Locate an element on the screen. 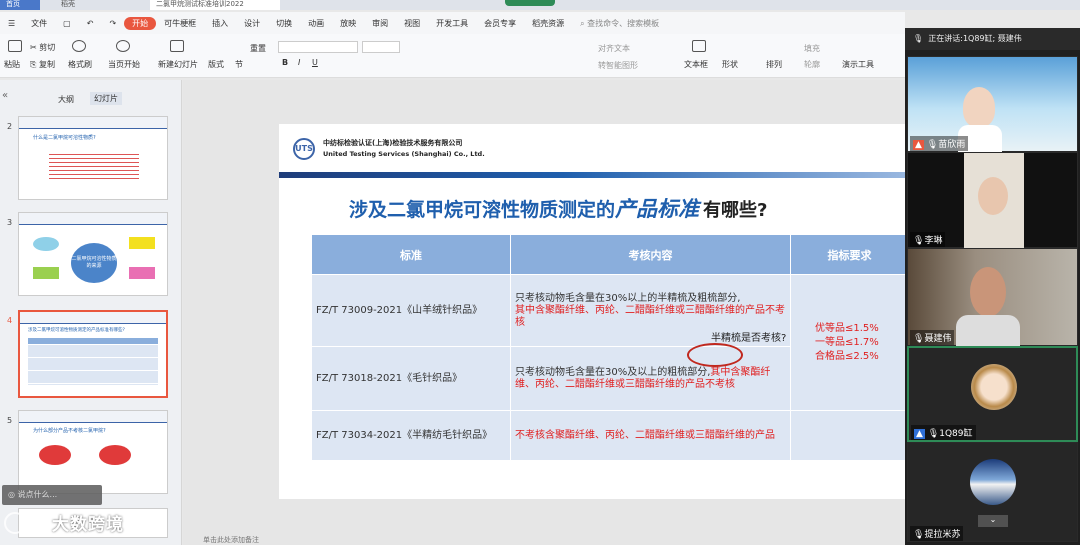  company-logo: UTS is located at coordinates (304, 149).